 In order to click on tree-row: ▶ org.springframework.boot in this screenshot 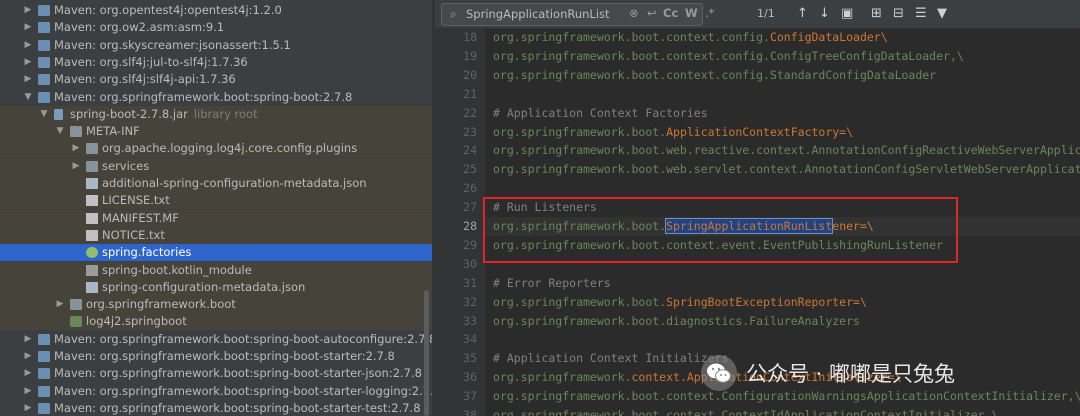, I will do `click(216, 305)`.